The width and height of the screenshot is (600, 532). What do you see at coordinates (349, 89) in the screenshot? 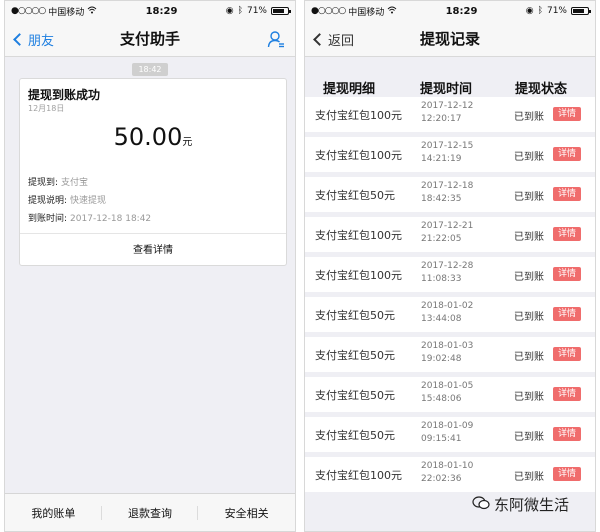
I see `column-header-detail: 提现明细` at bounding box center [349, 89].